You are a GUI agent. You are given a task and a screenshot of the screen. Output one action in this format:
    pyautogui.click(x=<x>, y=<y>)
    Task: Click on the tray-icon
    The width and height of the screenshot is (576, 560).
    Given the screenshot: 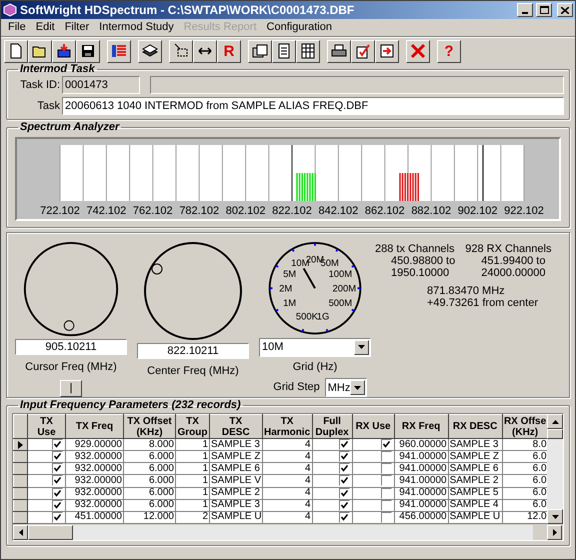 What is the action you would take?
    pyautogui.click(x=64, y=51)
    